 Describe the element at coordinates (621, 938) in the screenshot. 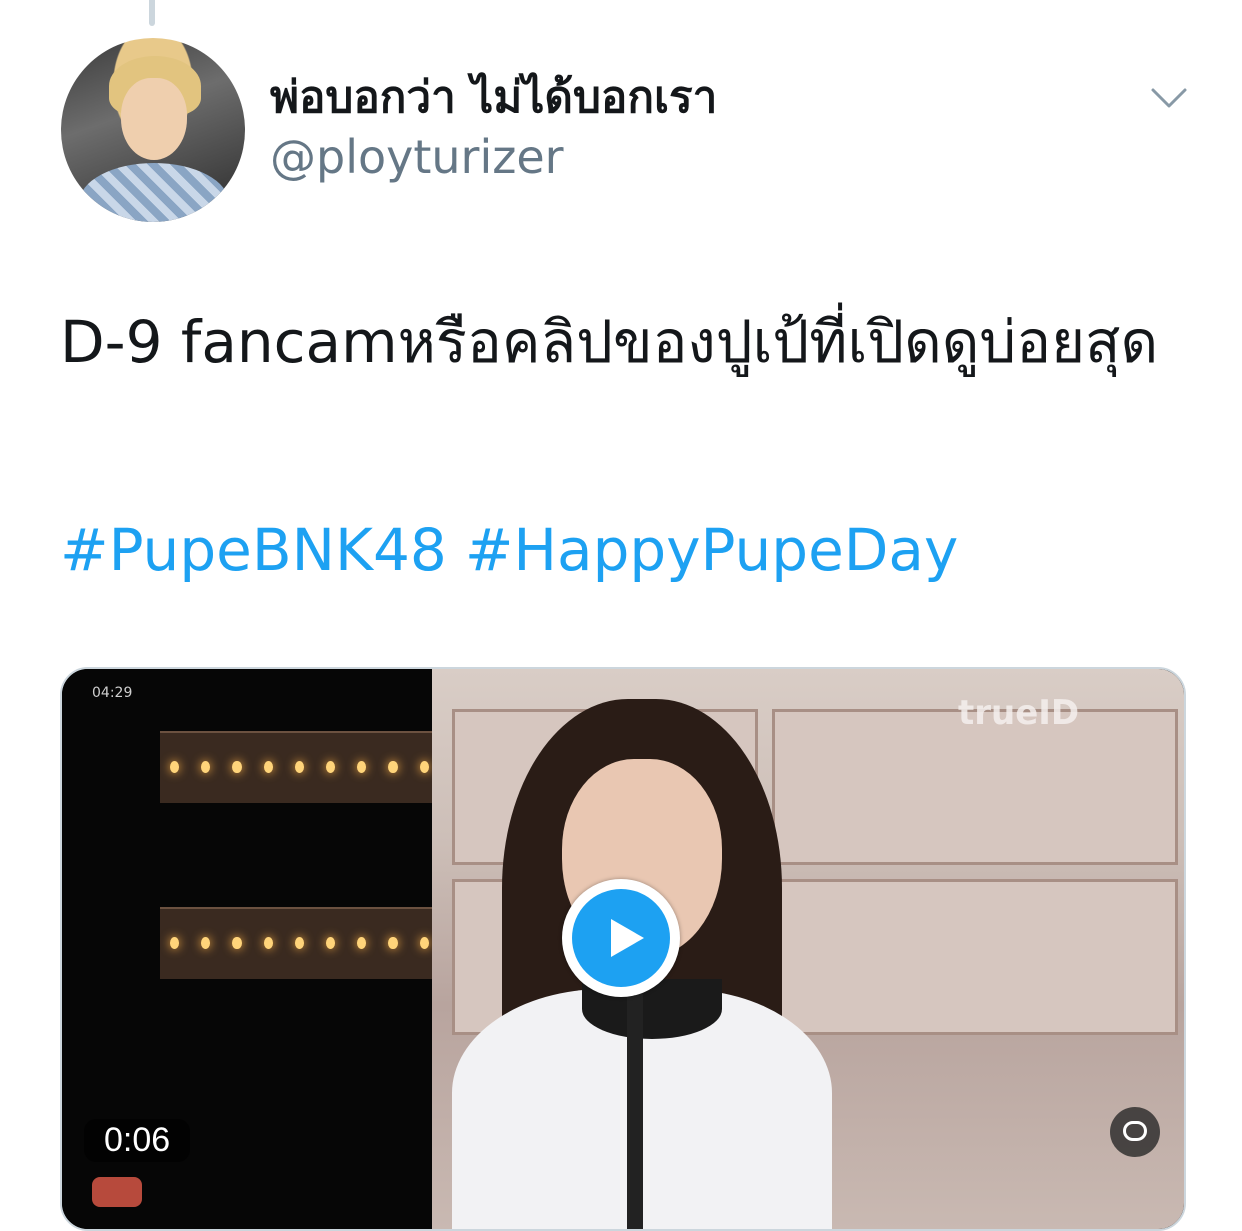

I see `play-icon` at that location.